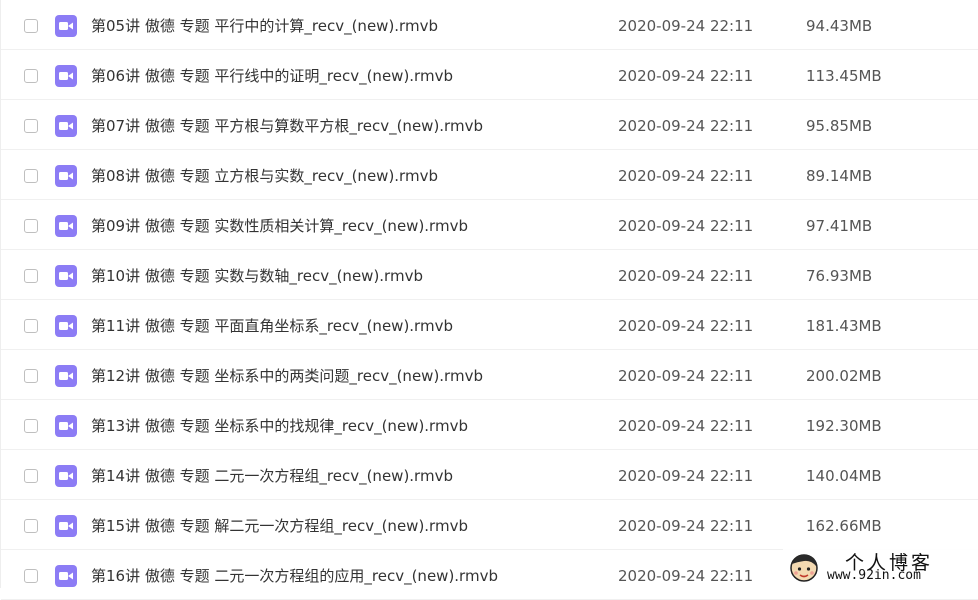 Image resolution: width=978 pixels, height=600 pixels. What do you see at coordinates (839, 126) in the screenshot?
I see `file-size: 95.85MB` at bounding box center [839, 126].